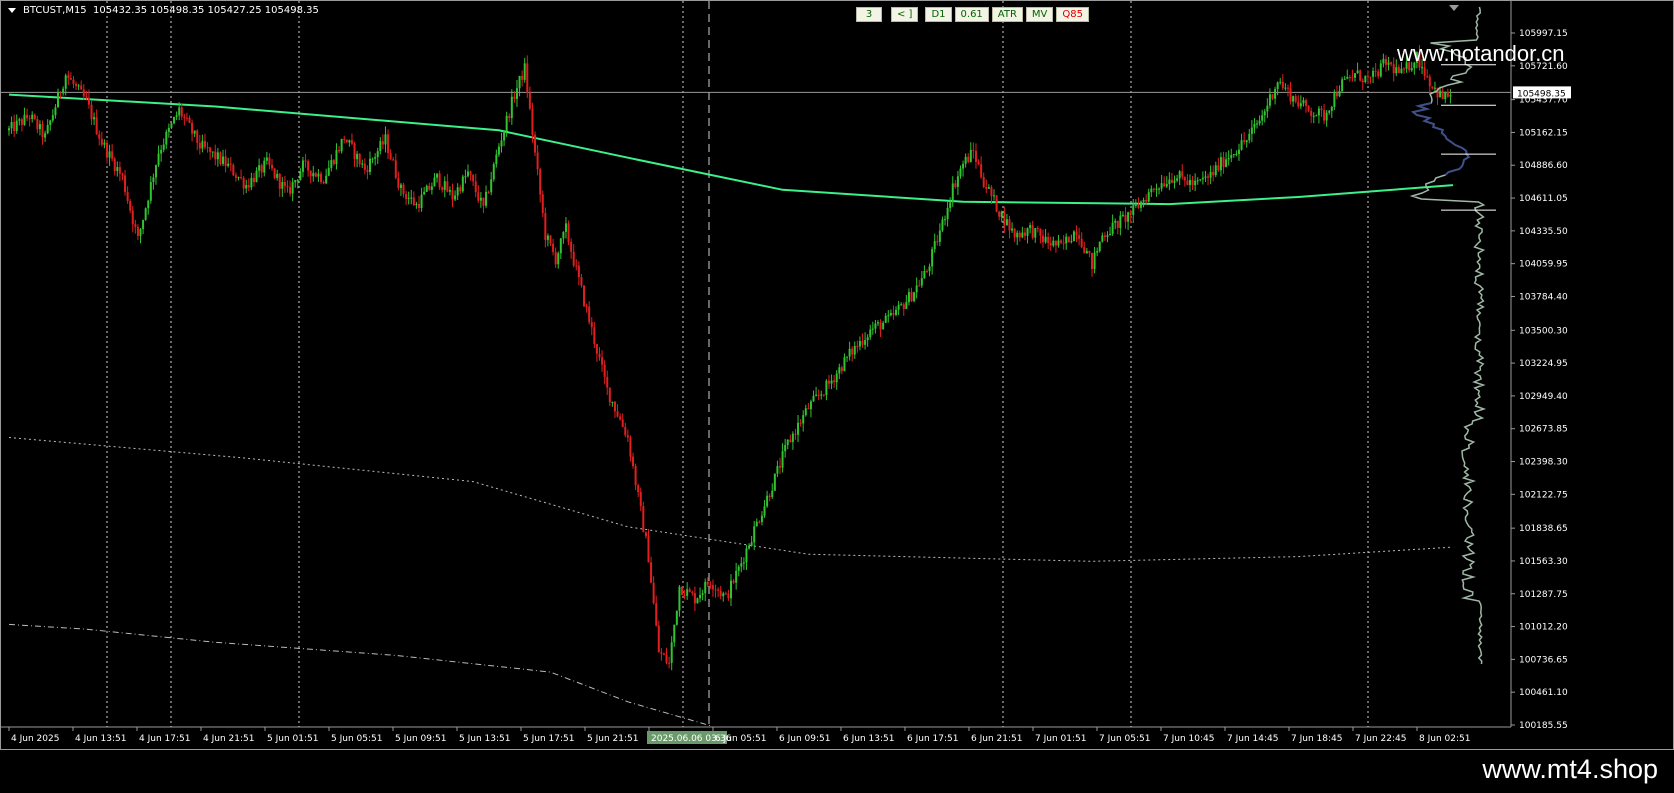  Describe the element at coordinates (1072, 14) in the screenshot. I see `toolbar-button-q85: Q85` at that location.